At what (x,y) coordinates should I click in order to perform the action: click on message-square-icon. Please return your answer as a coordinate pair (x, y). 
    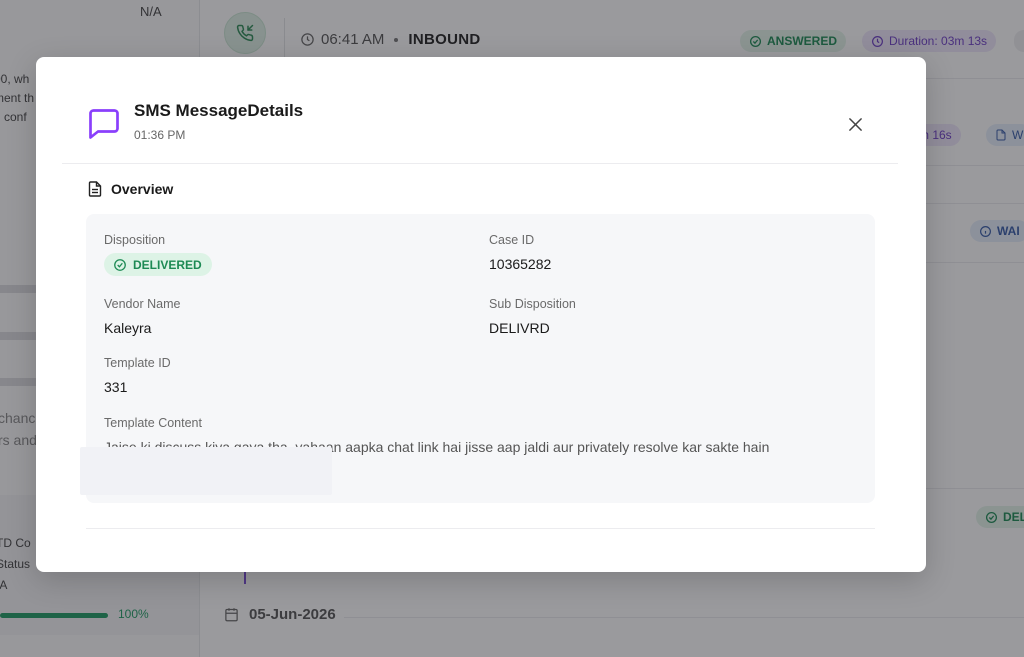
    Looking at the image, I should click on (104, 124).